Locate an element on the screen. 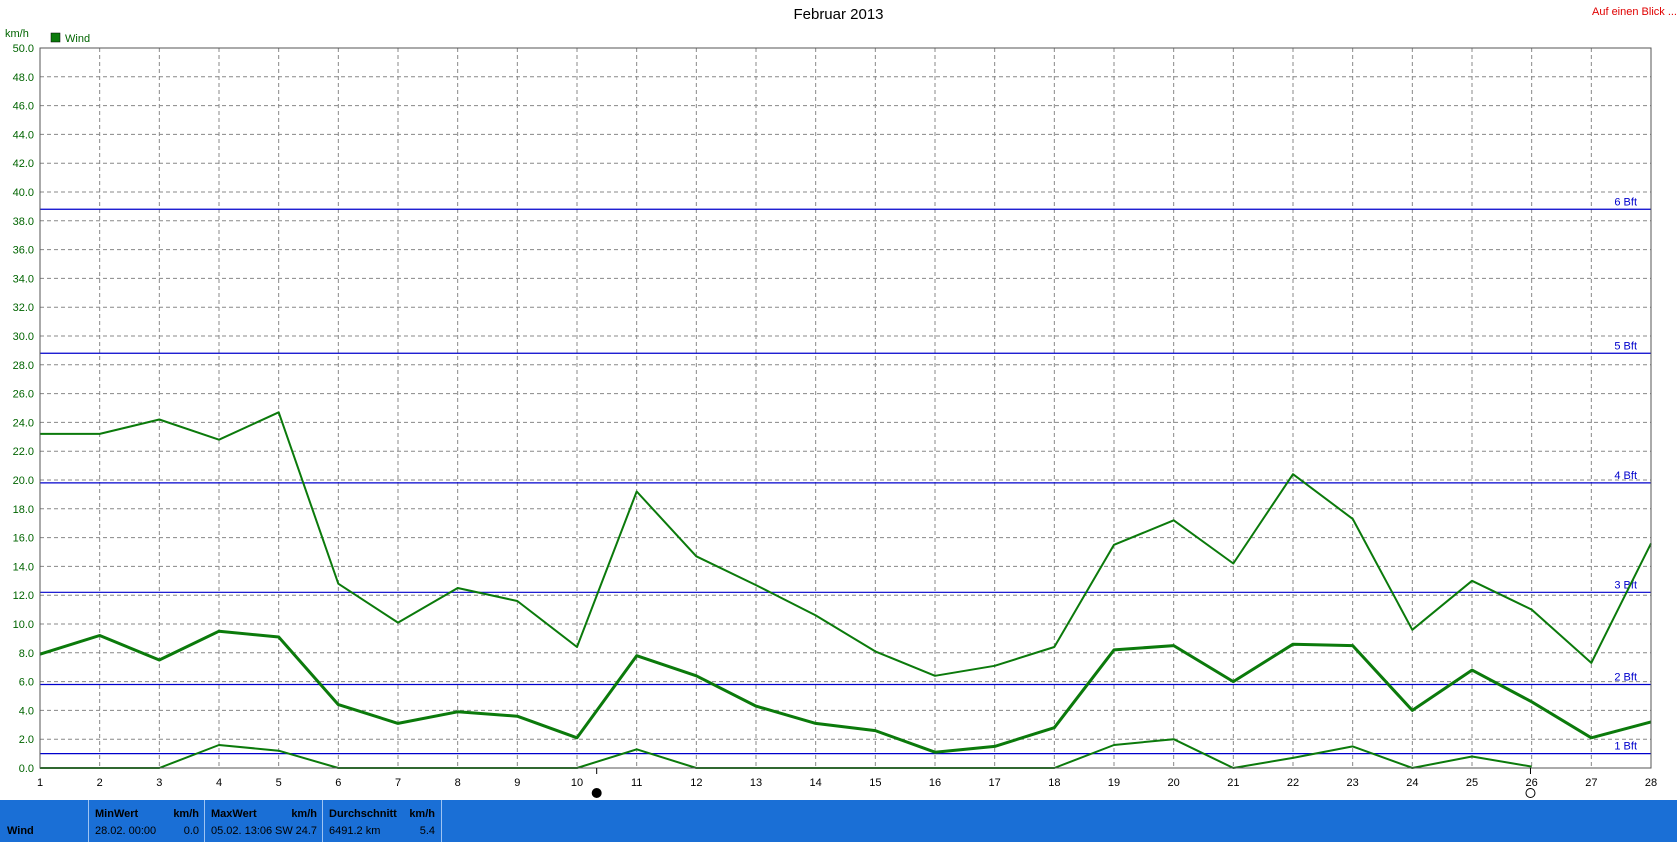  avg-distance: 6491.2 km is located at coordinates (355, 831).